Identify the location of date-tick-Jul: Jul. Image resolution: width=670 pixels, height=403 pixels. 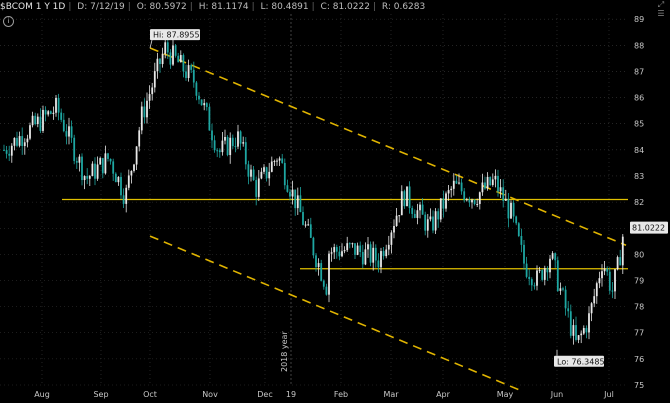
(608, 394).